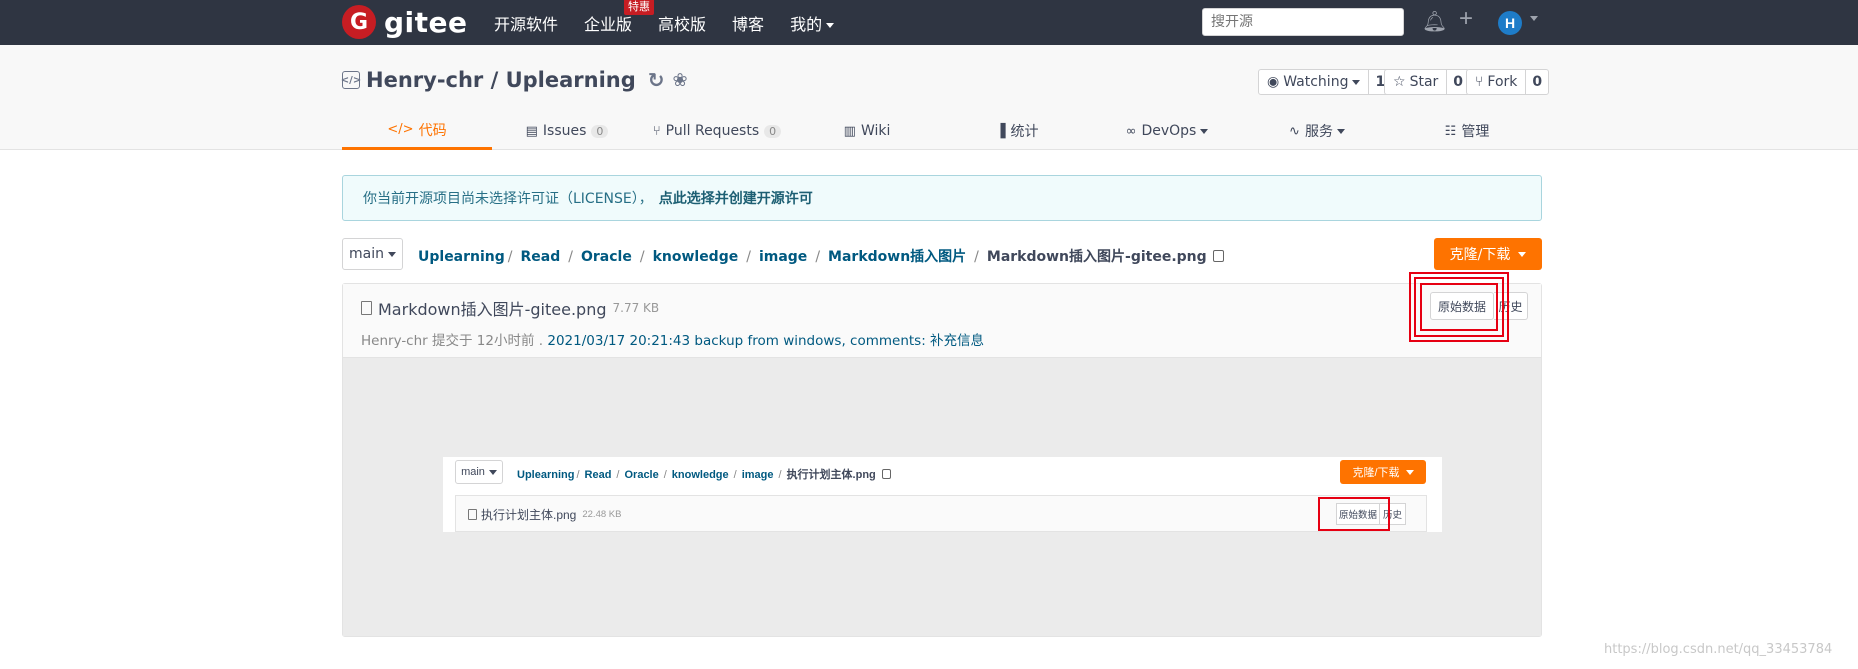  What do you see at coordinates (1273, 82) in the screenshot?
I see `eye-icon: ◉` at bounding box center [1273, 82].